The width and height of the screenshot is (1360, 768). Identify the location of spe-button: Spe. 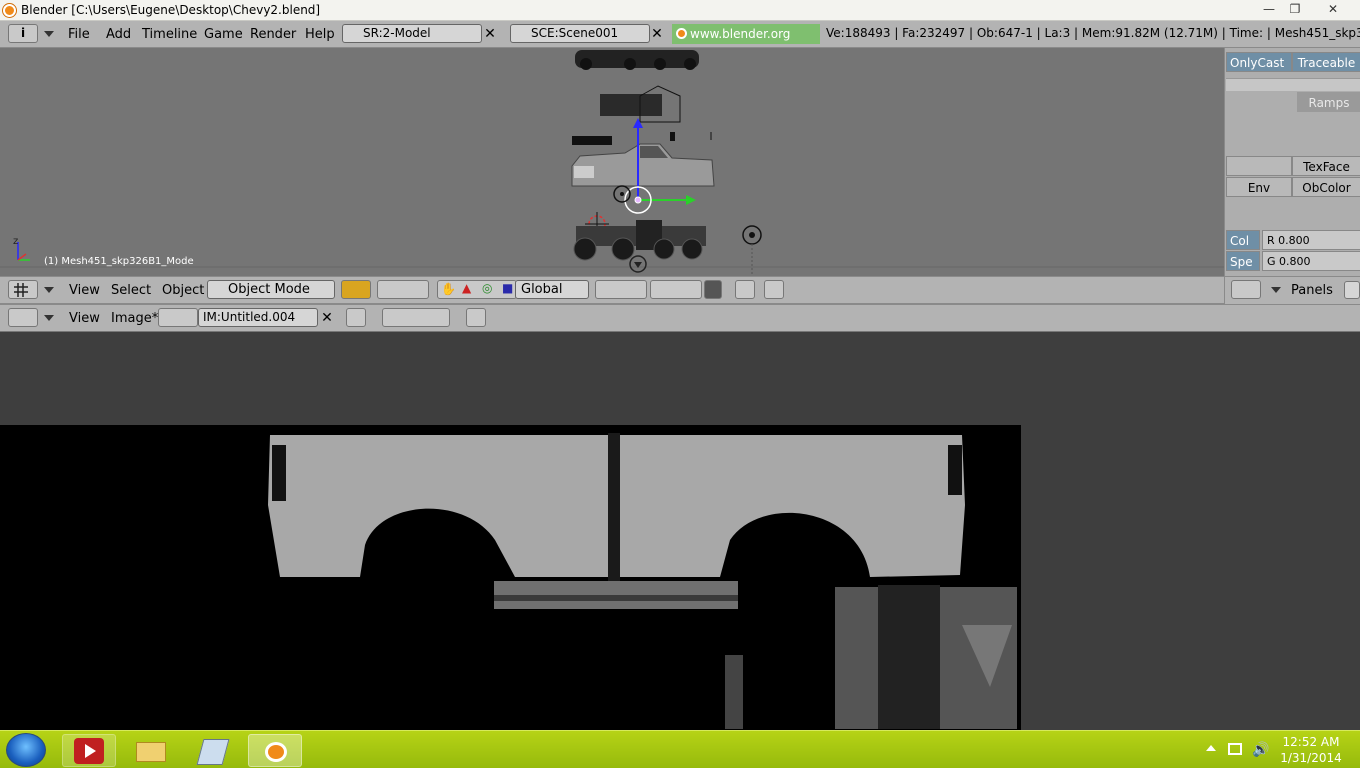
(1243, 261).